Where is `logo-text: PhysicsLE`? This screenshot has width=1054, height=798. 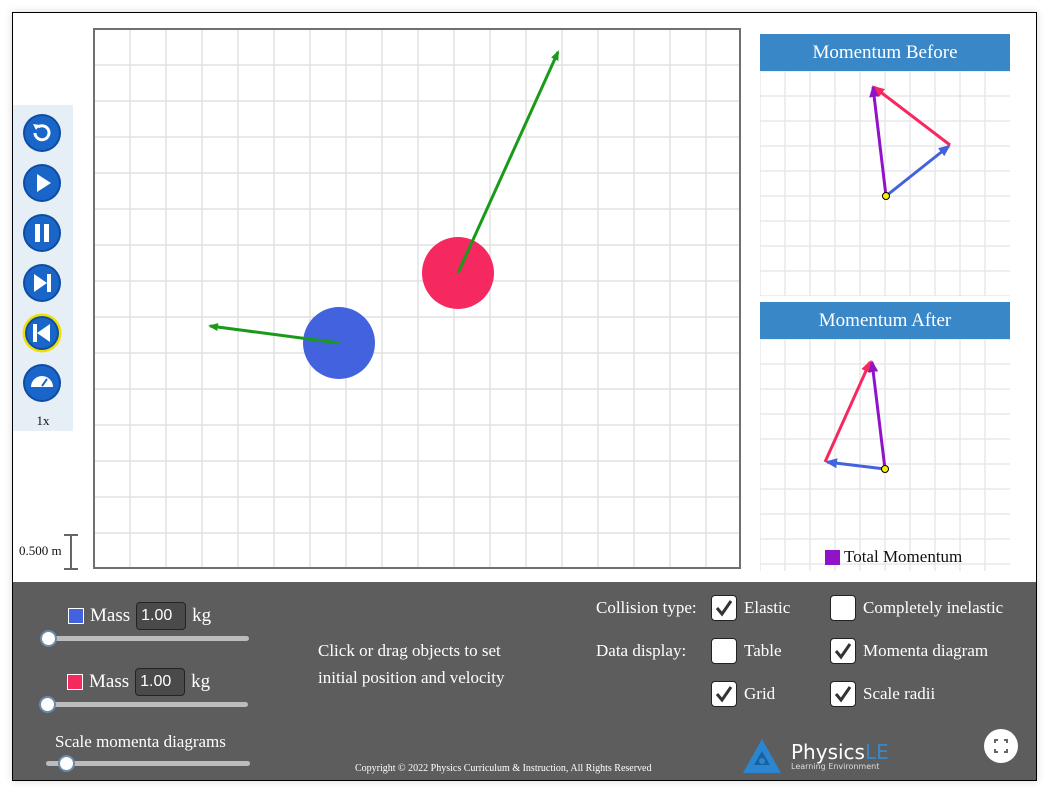 logo-text: PhysicsLE is located at coordinates (840, 752).